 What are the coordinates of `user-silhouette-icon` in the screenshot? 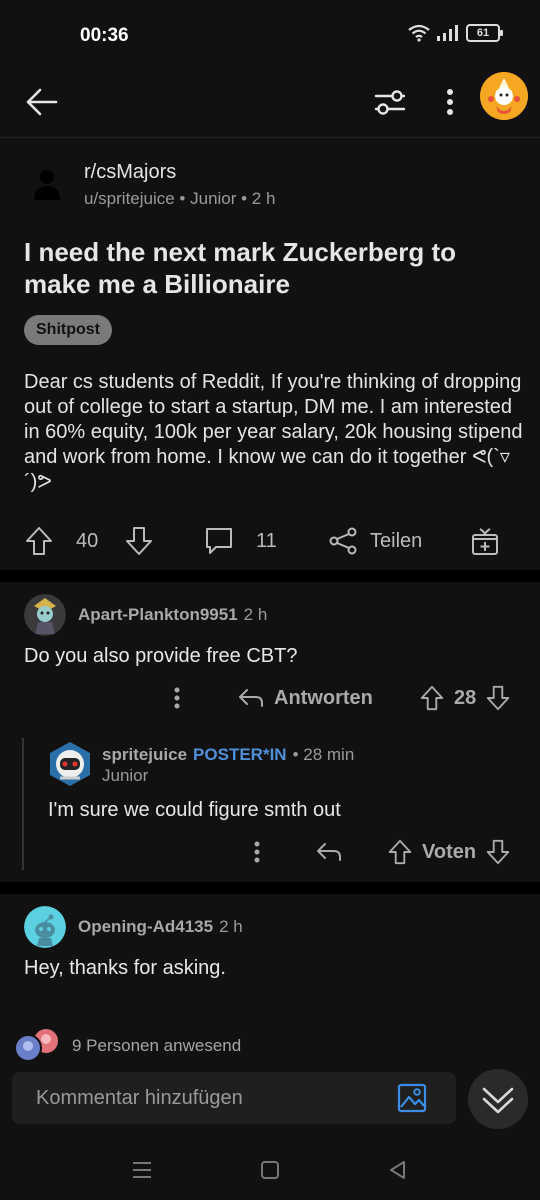 It's located at (47, 185).